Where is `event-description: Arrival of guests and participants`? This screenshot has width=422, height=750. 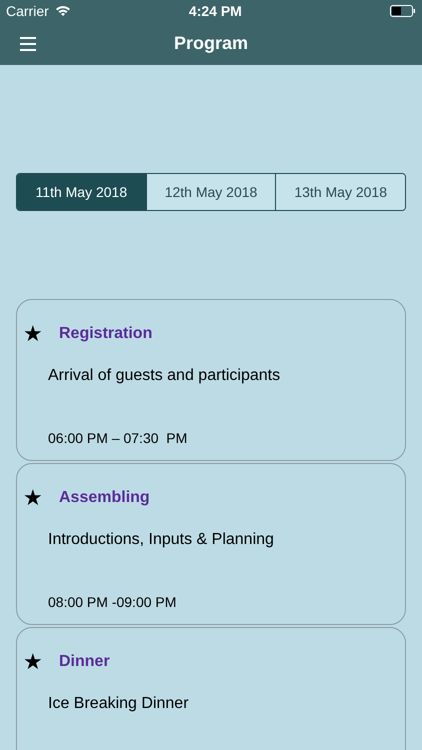 event-description: Arrival of guests and participants is located at coordinates (165, 376).